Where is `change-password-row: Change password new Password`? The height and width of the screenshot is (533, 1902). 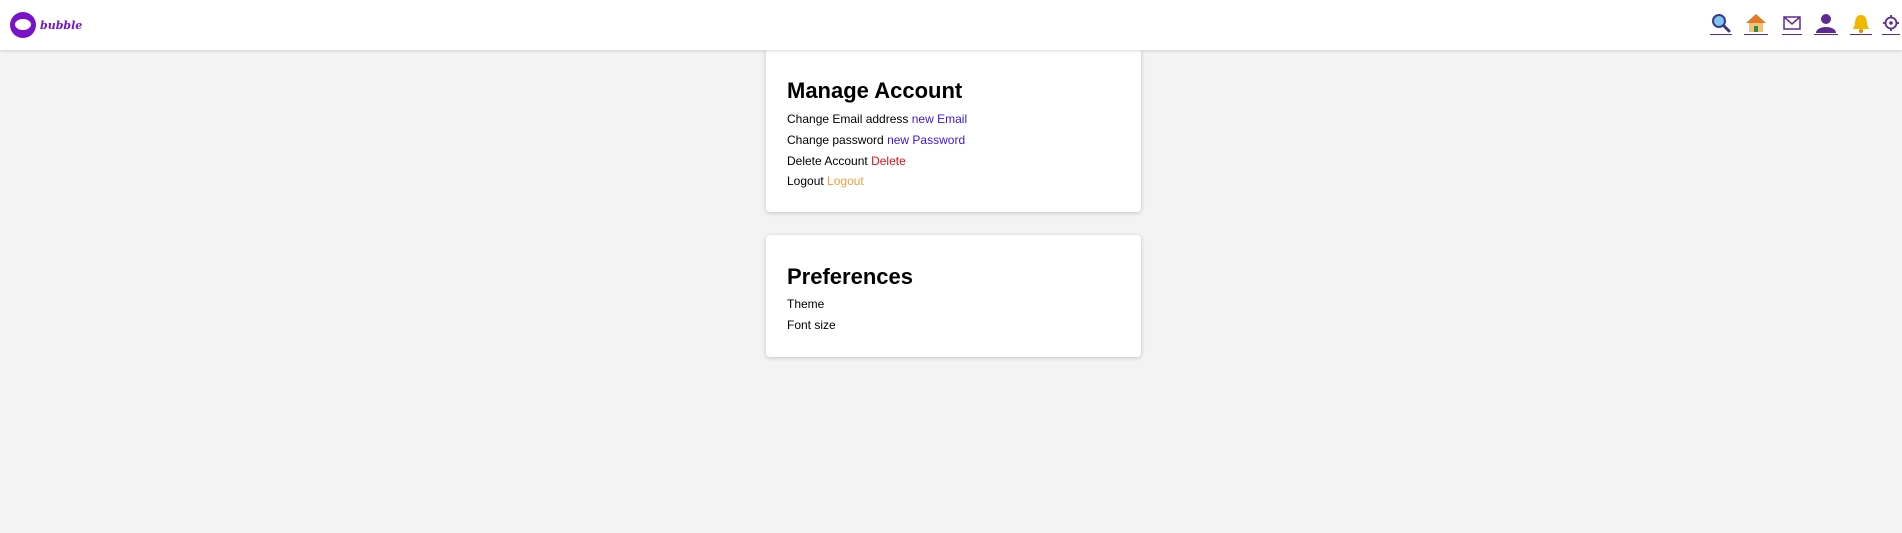
change-password-row: Change password new Password is located at coordinates (876, 140).